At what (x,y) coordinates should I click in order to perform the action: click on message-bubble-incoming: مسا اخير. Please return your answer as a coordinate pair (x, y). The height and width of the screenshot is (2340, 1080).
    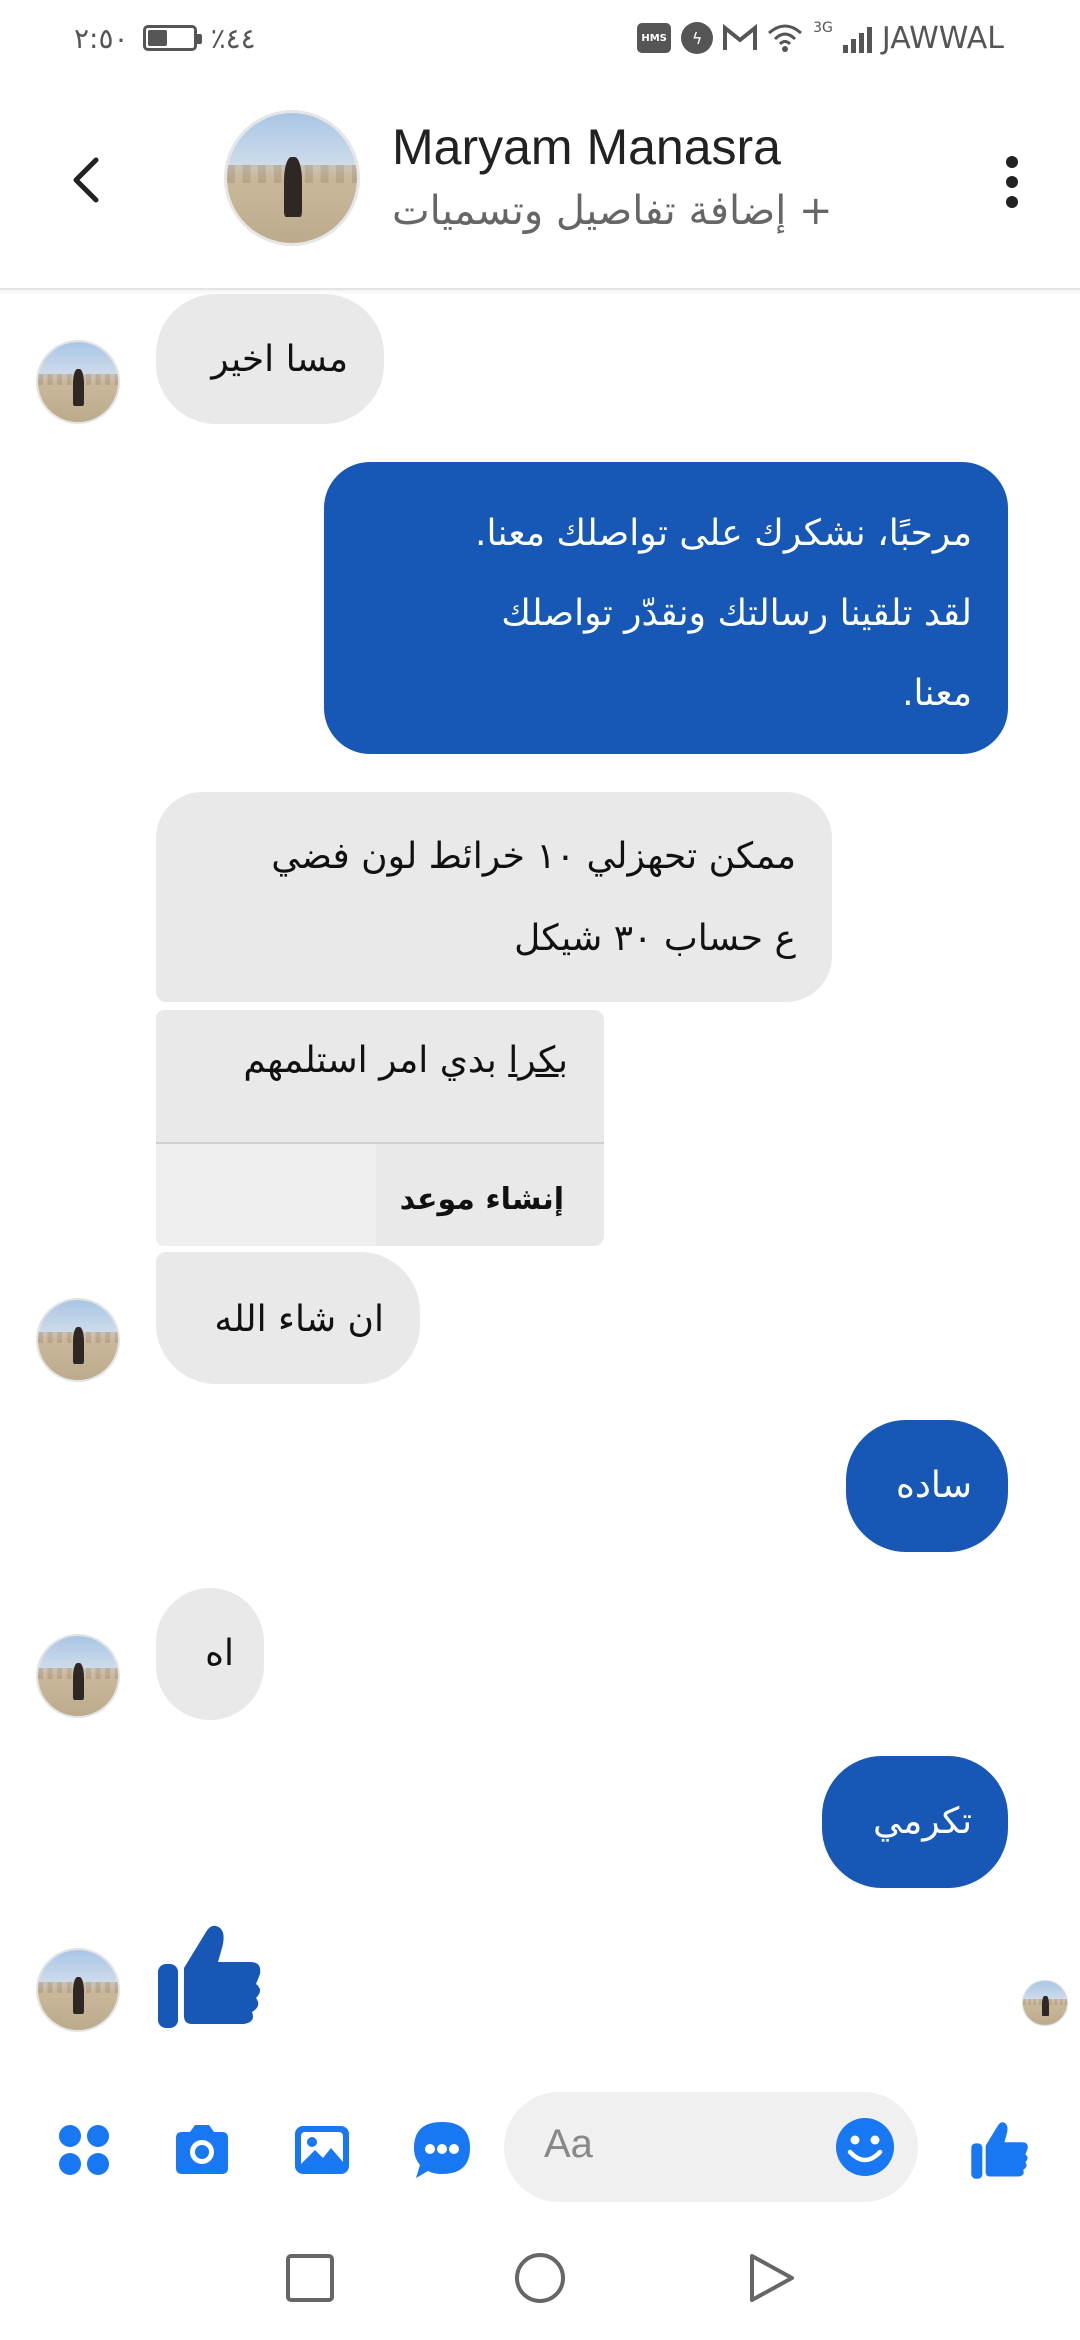
    Looking at the image, I should click on (270, 359).